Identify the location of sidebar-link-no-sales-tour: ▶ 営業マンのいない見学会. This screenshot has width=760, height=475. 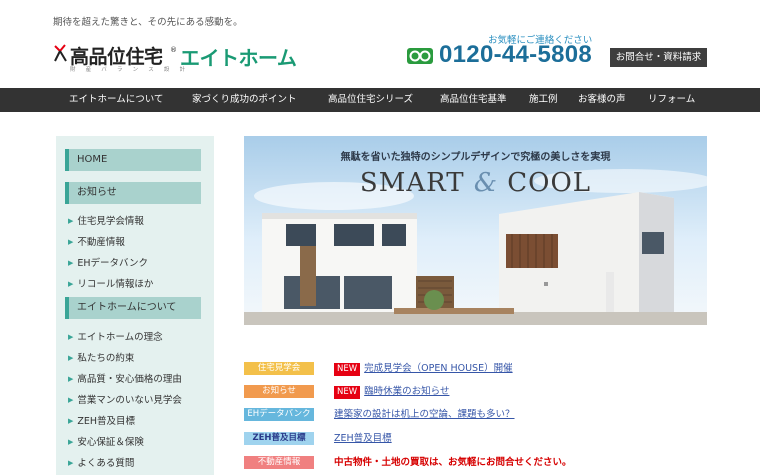
(125, 399).